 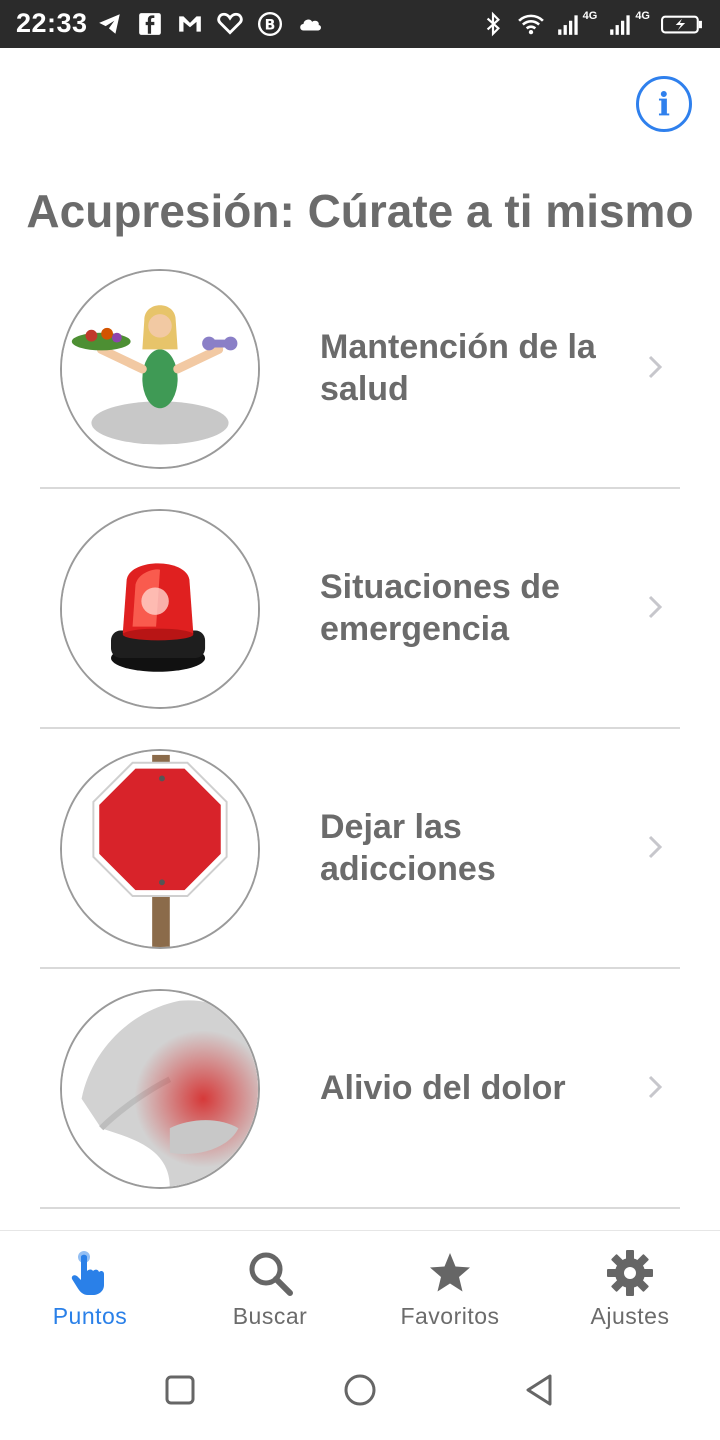 I want to click on square-icon, so click(x=180, y=1390).